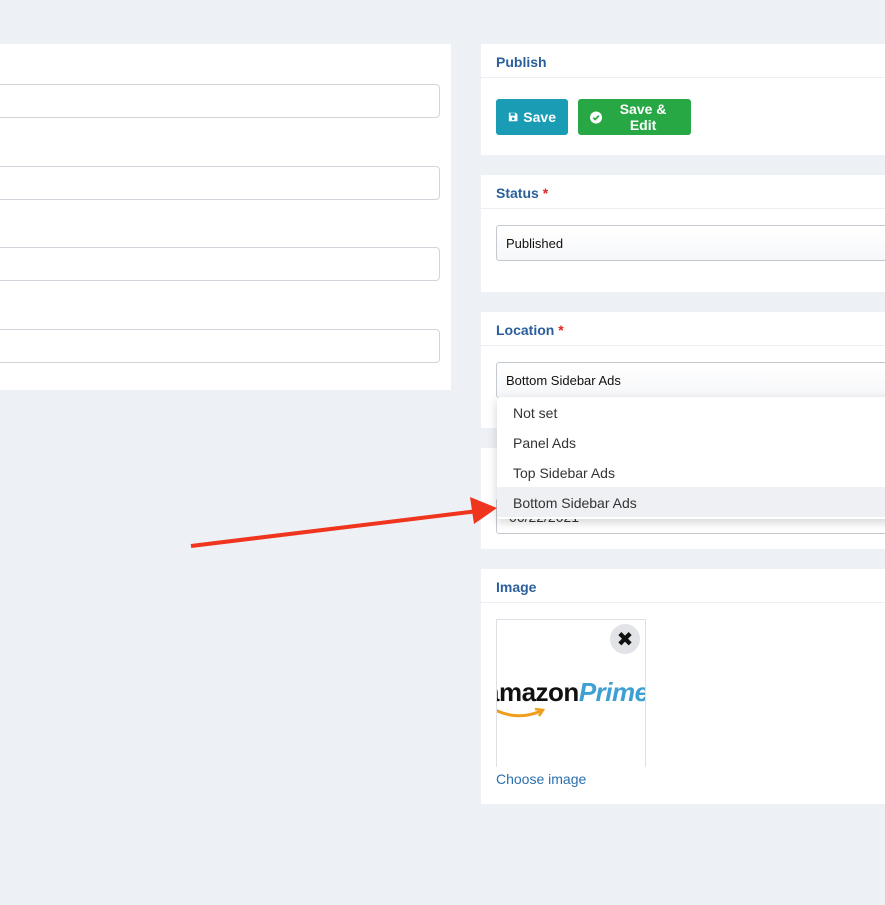 The height and width of the screenshot is (905, 885). I want to click on location-header: Location *, so click(683, 329).